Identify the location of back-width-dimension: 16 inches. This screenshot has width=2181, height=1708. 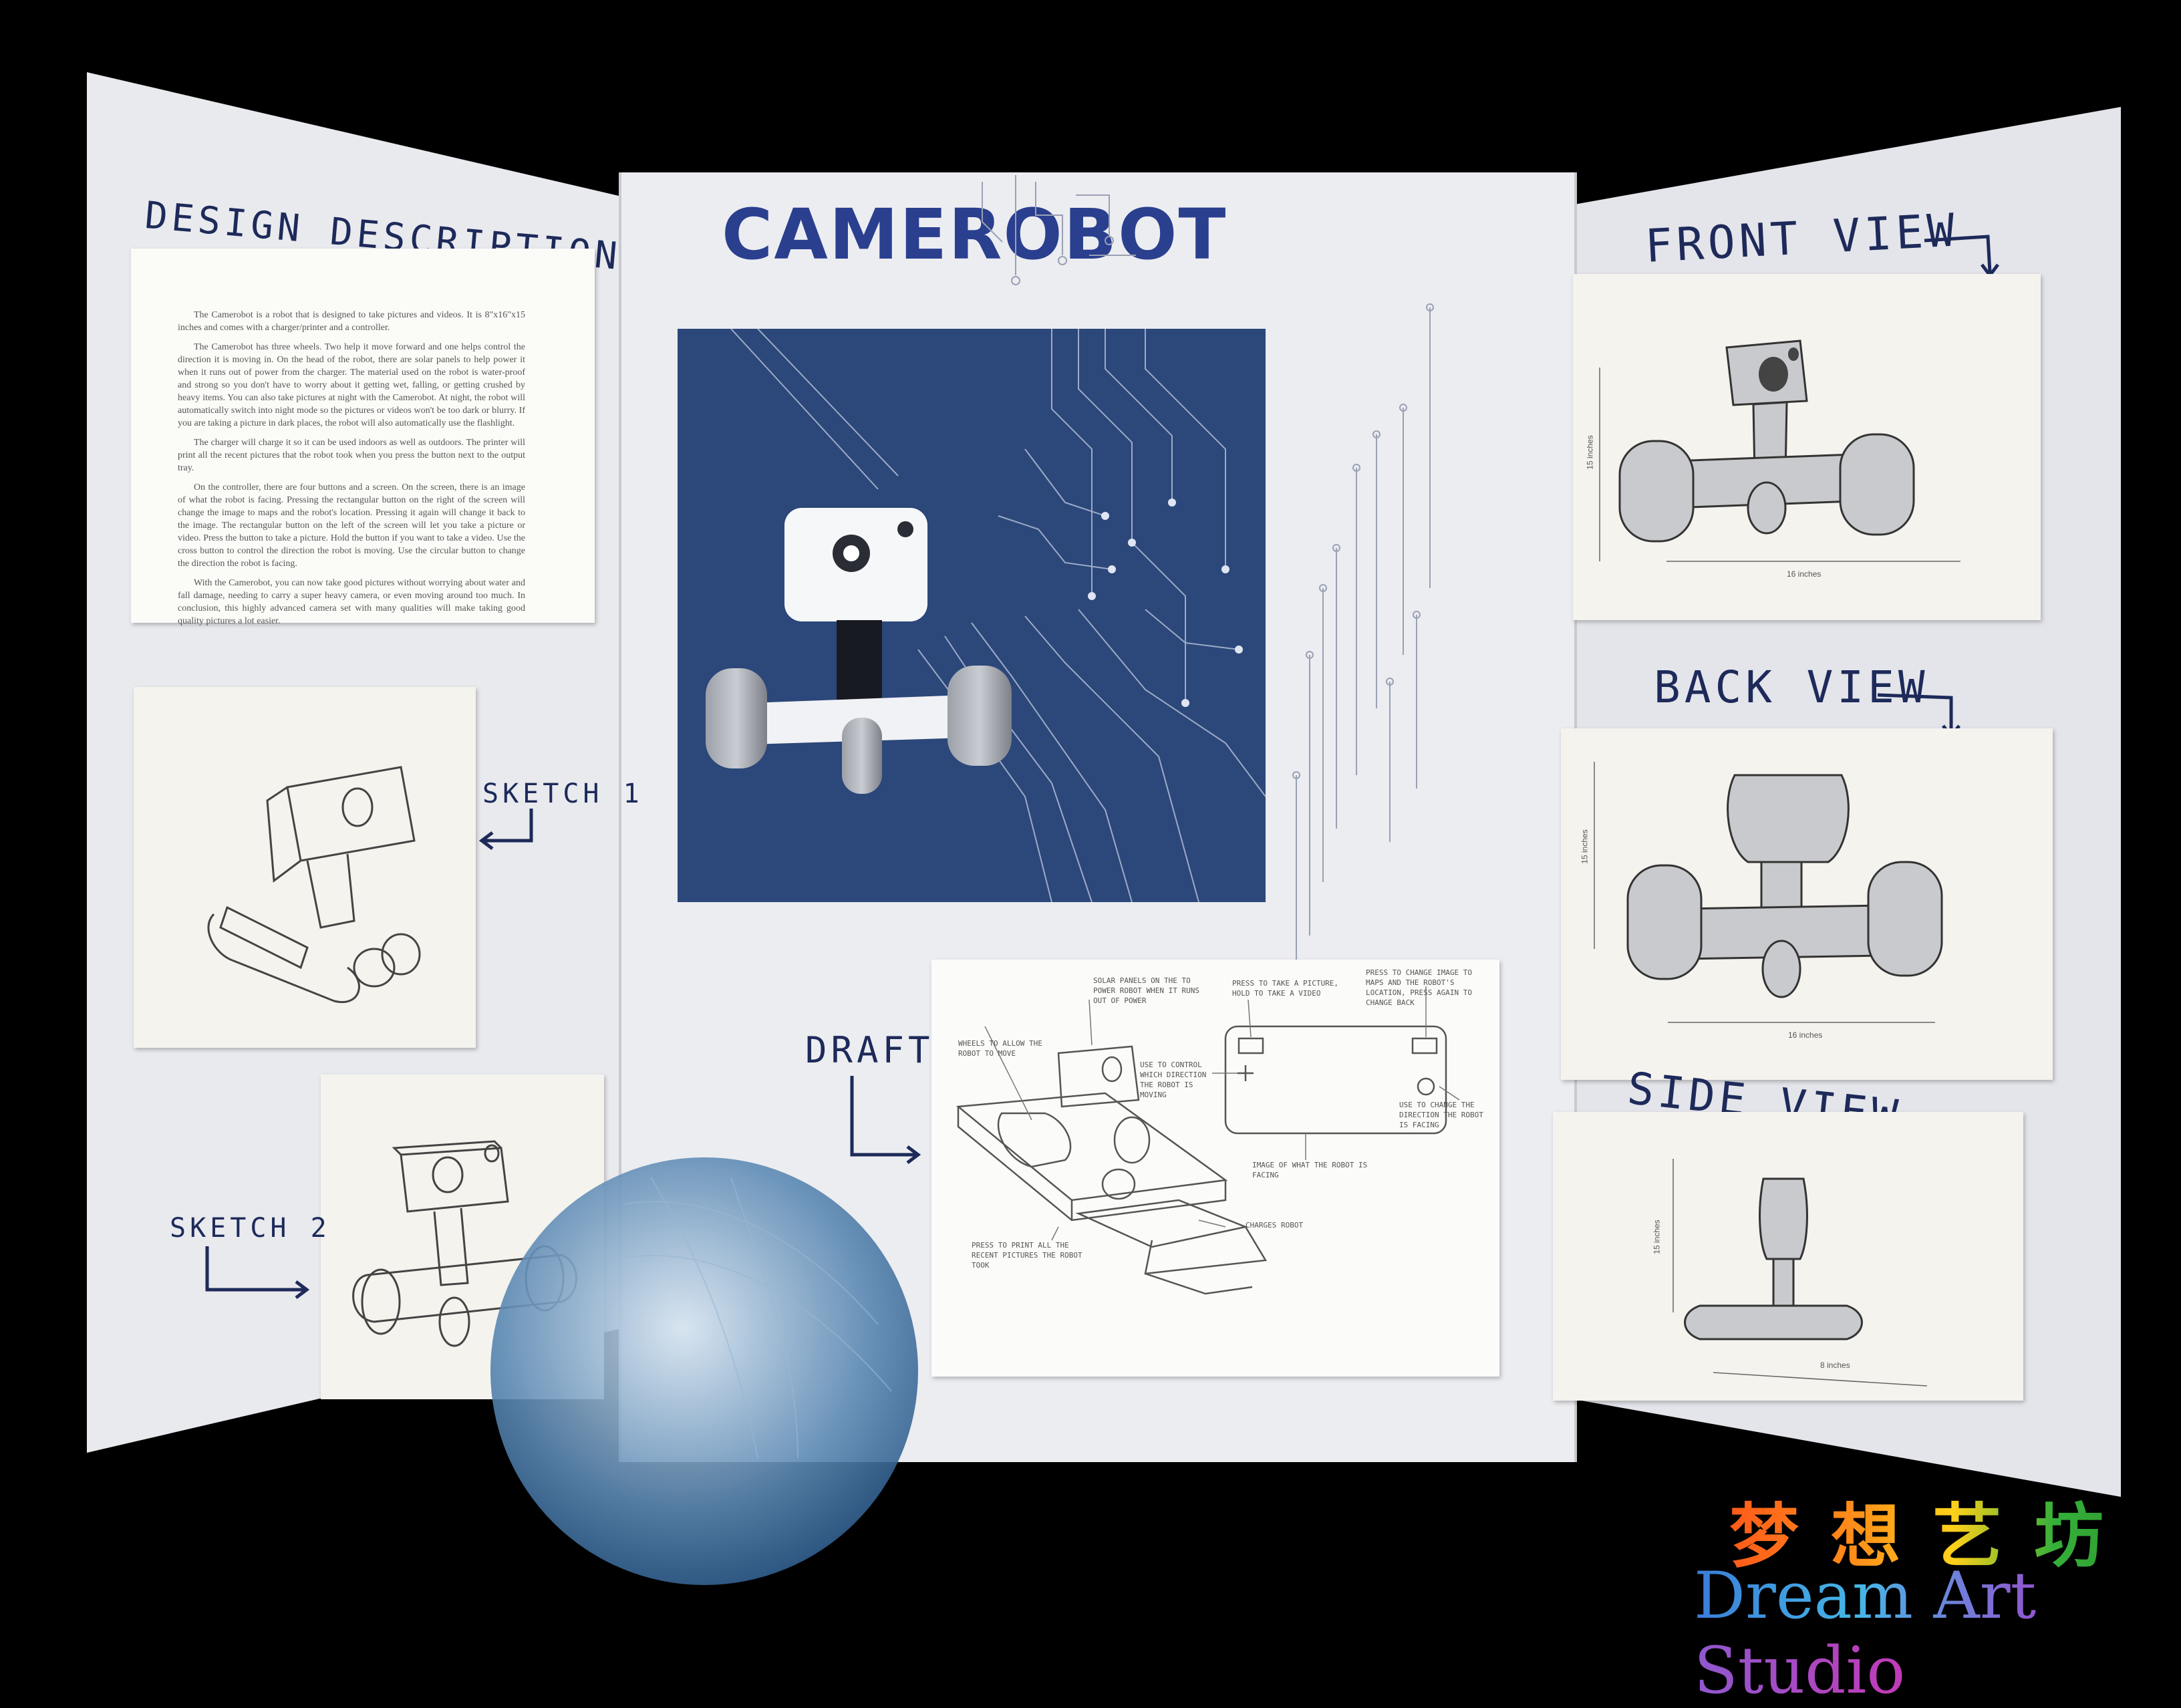
(1806, 1035).